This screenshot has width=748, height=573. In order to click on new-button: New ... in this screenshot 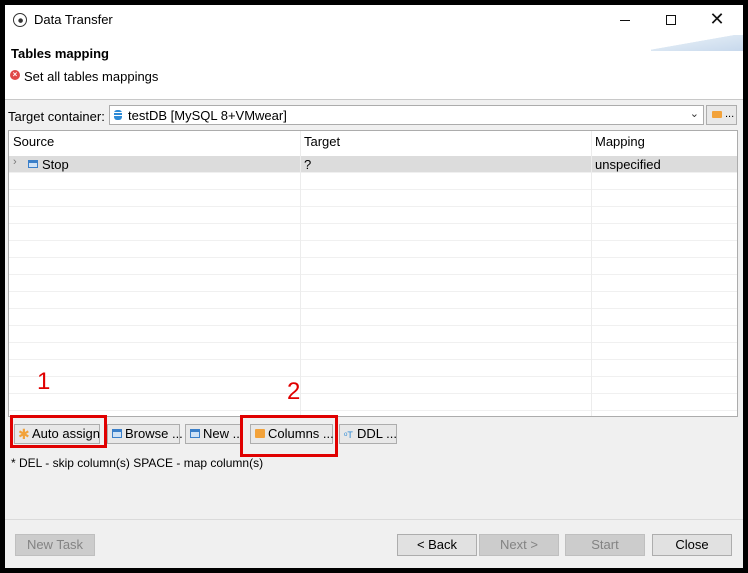, I will do `click(214, 434)`.